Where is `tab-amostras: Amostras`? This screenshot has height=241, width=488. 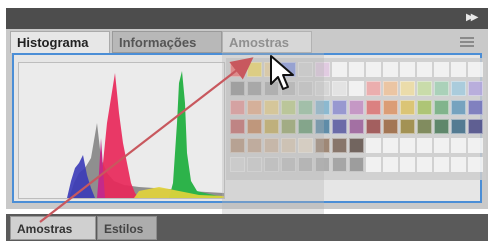 tab-amostras: Amostras is located at coordinates (53, 228).